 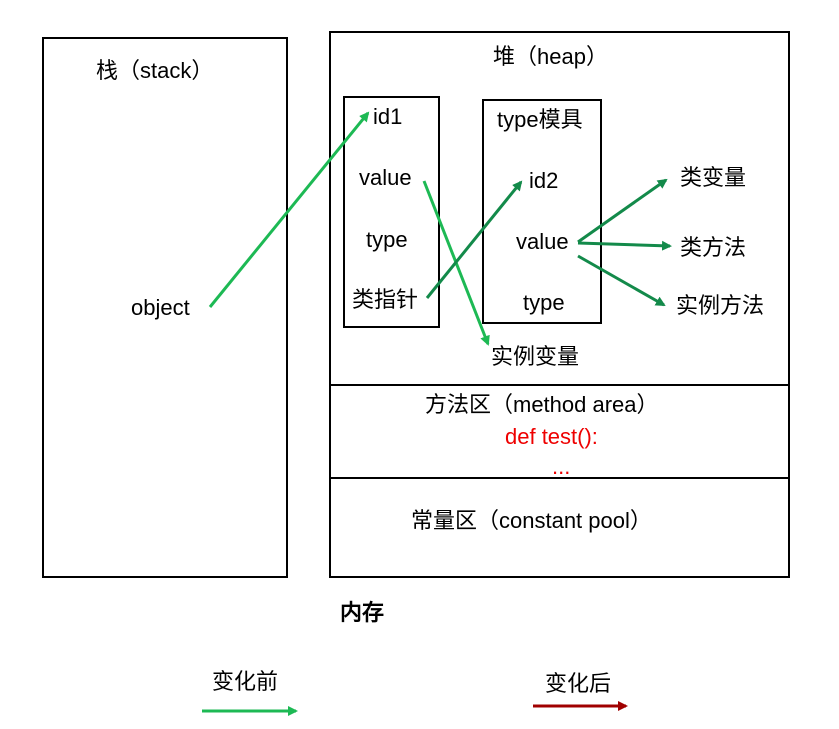 What do you see at coordinates (474, 239) in the screenshot?
I see `arrow-class-pointer-to-id2` at bounding box center [474, 239].